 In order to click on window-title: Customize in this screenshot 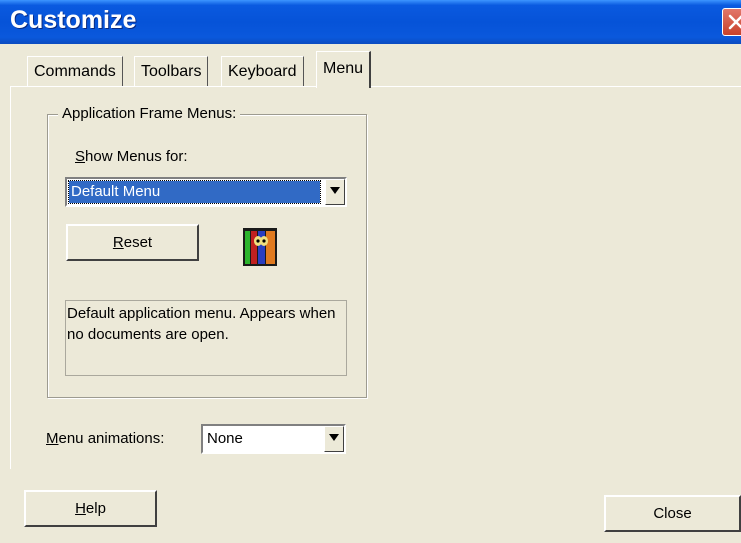, I will do `click(73, 20)`.